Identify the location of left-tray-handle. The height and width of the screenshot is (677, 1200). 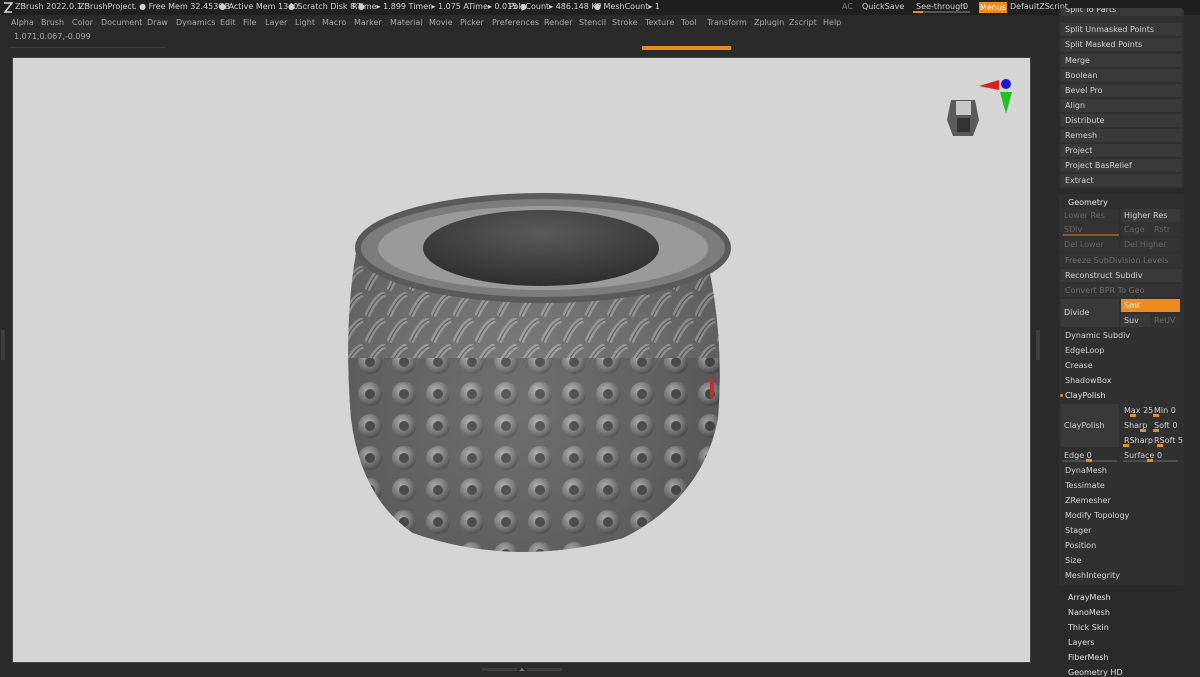
(3, 345).